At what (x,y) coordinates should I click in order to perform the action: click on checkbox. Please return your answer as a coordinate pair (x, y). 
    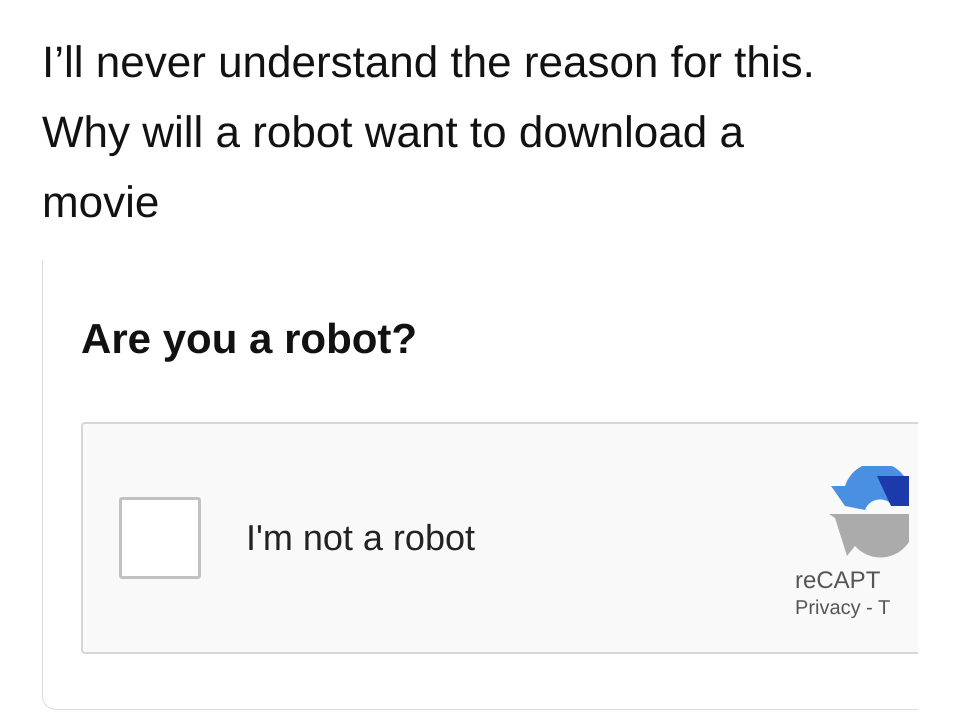
    Looking at the image, I should click on (160, 538).